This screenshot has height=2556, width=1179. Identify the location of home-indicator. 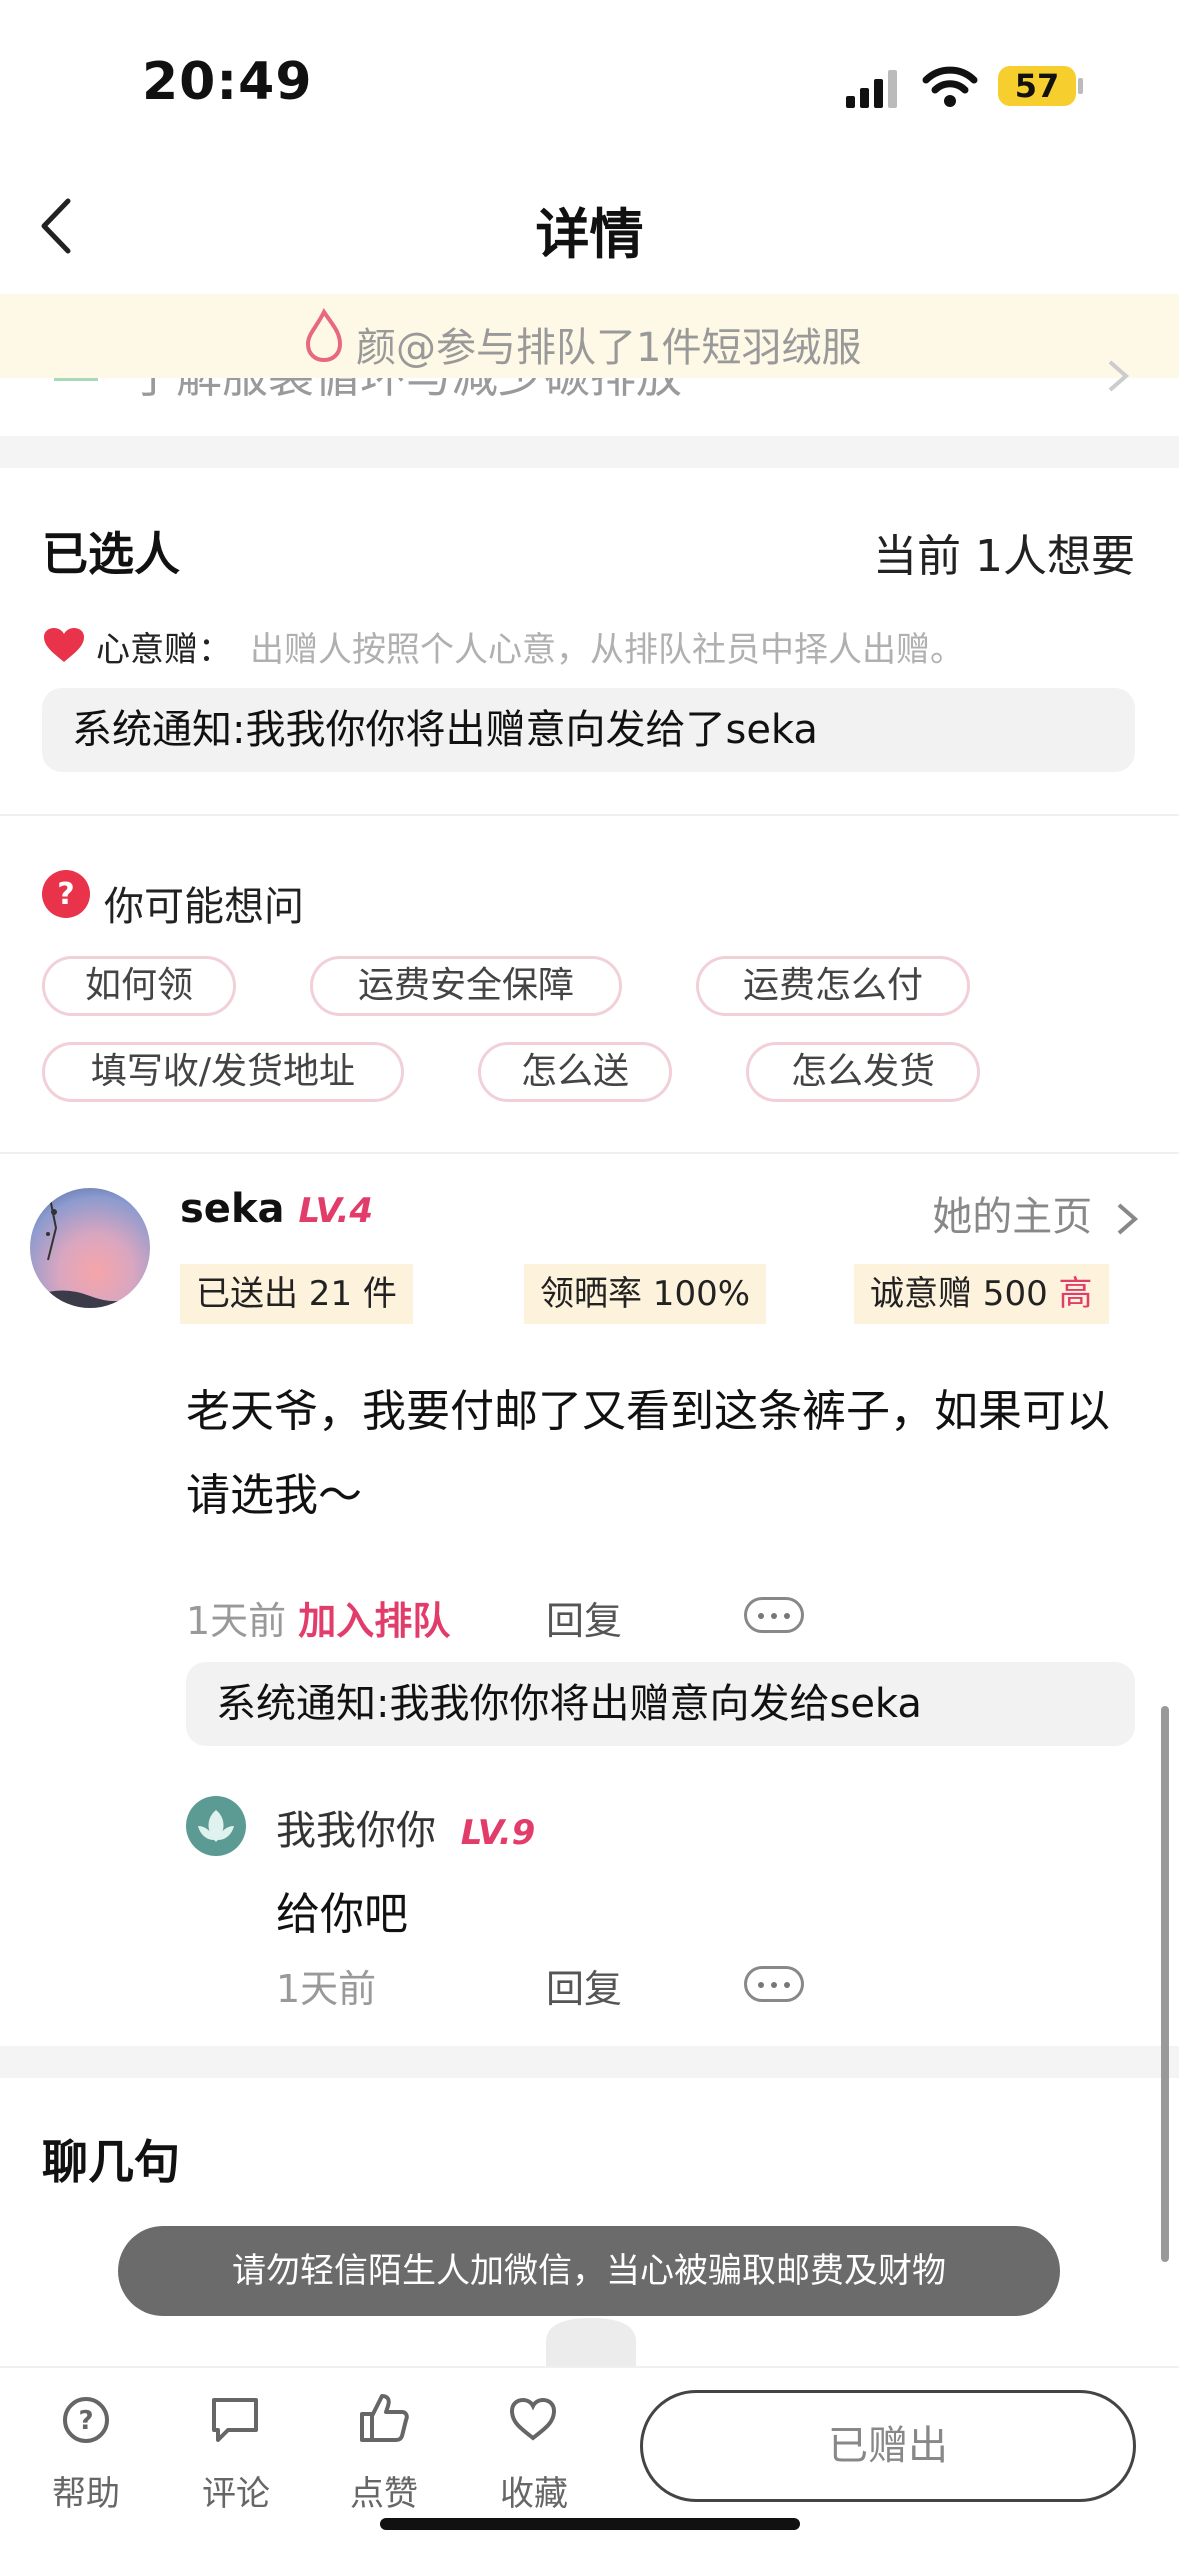
(590, 2524).